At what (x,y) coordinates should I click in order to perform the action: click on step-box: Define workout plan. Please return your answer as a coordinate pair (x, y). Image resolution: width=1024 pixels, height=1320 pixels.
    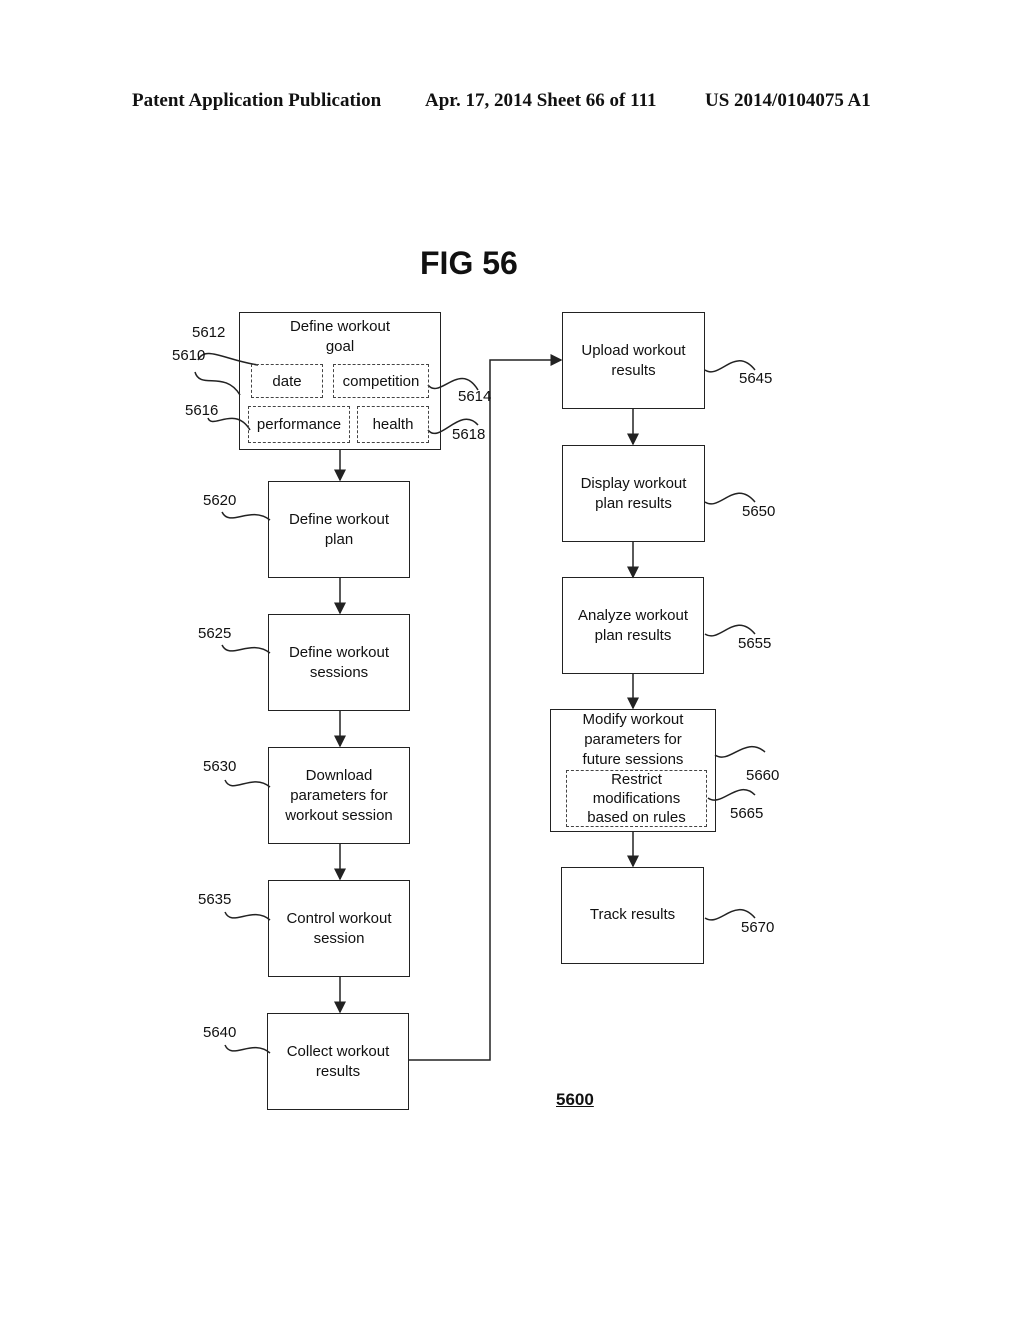
    Looking at the image, I should click on (339, 529).